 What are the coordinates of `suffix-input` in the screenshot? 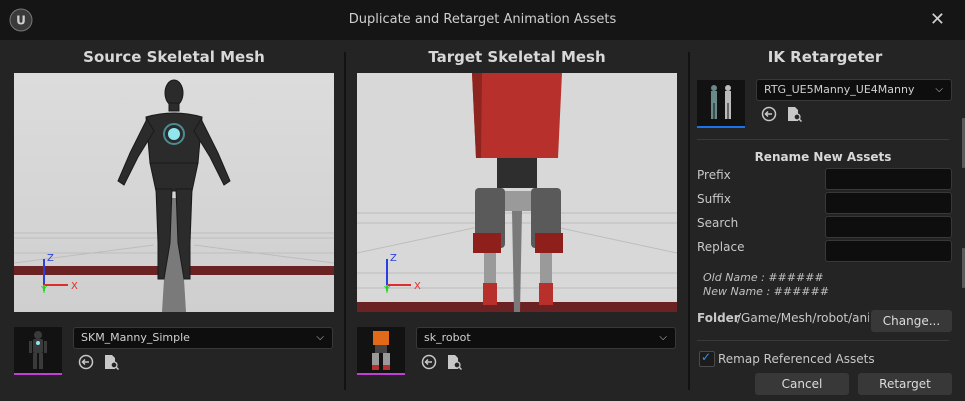 It's located at (888, 203).